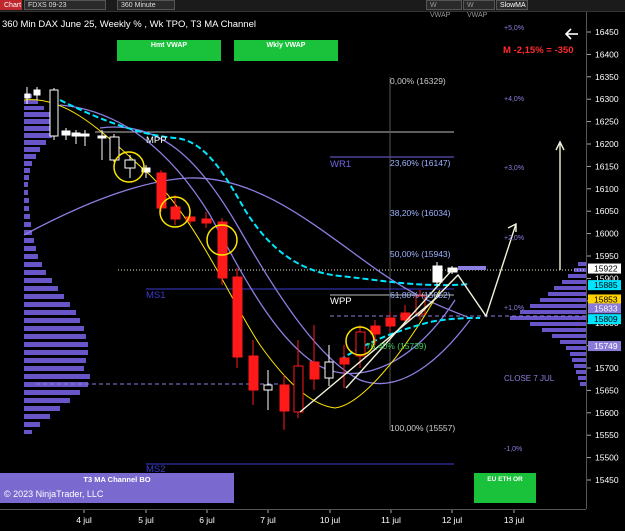 The height and width of the screenshot is (531, 625). What do you see at coordinates (422, 428) in the screenshot?
I see `fib-label-100: 100,00% (15557)` at bounding box center [422, 428].